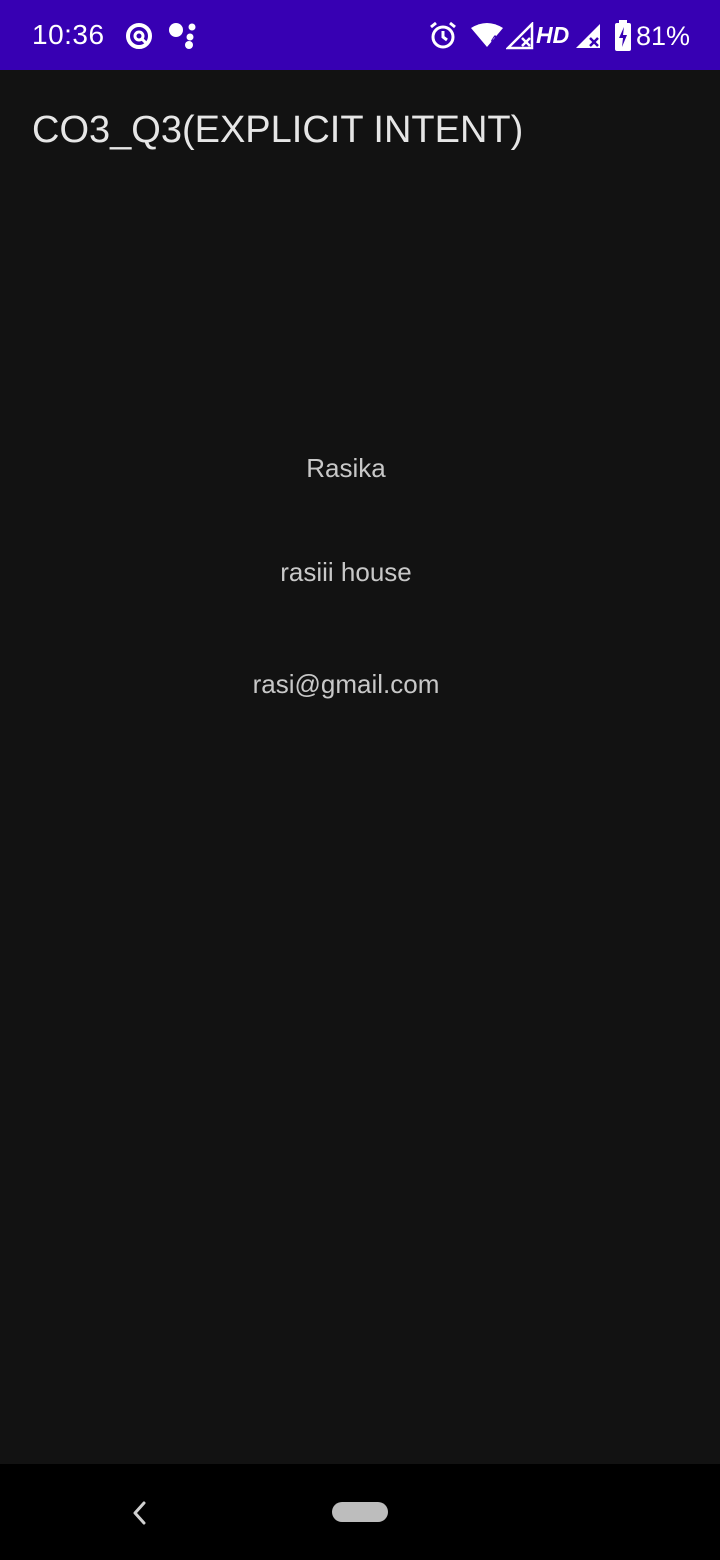 Image resolution: width=720 pixels, height=1560 pixels. Describe the element at coordinates (68, 34) in the screenshot. I see `status-time: 10:36` at that location.